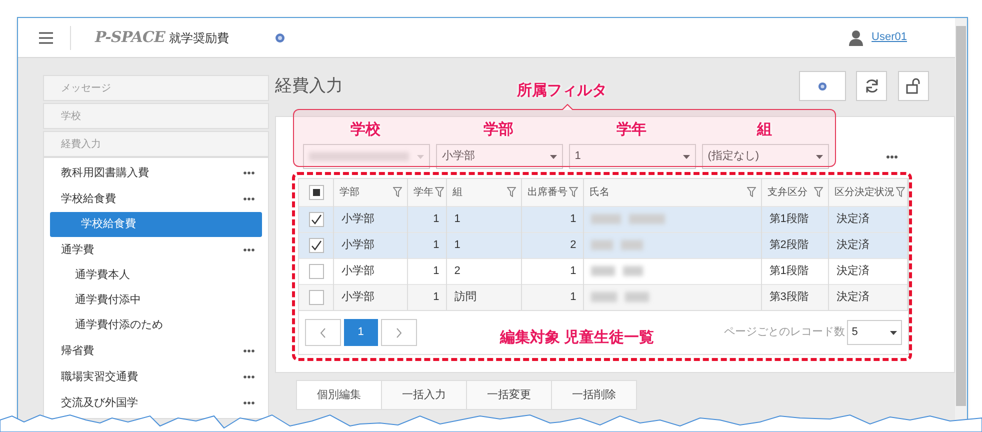 The width and height of the screenshot is (982, 432). What do you see at coordinates (96, 173) in the screenshot?
I see `sidebar-item: 教科用図書購入費` at bounding box center [96, 173].